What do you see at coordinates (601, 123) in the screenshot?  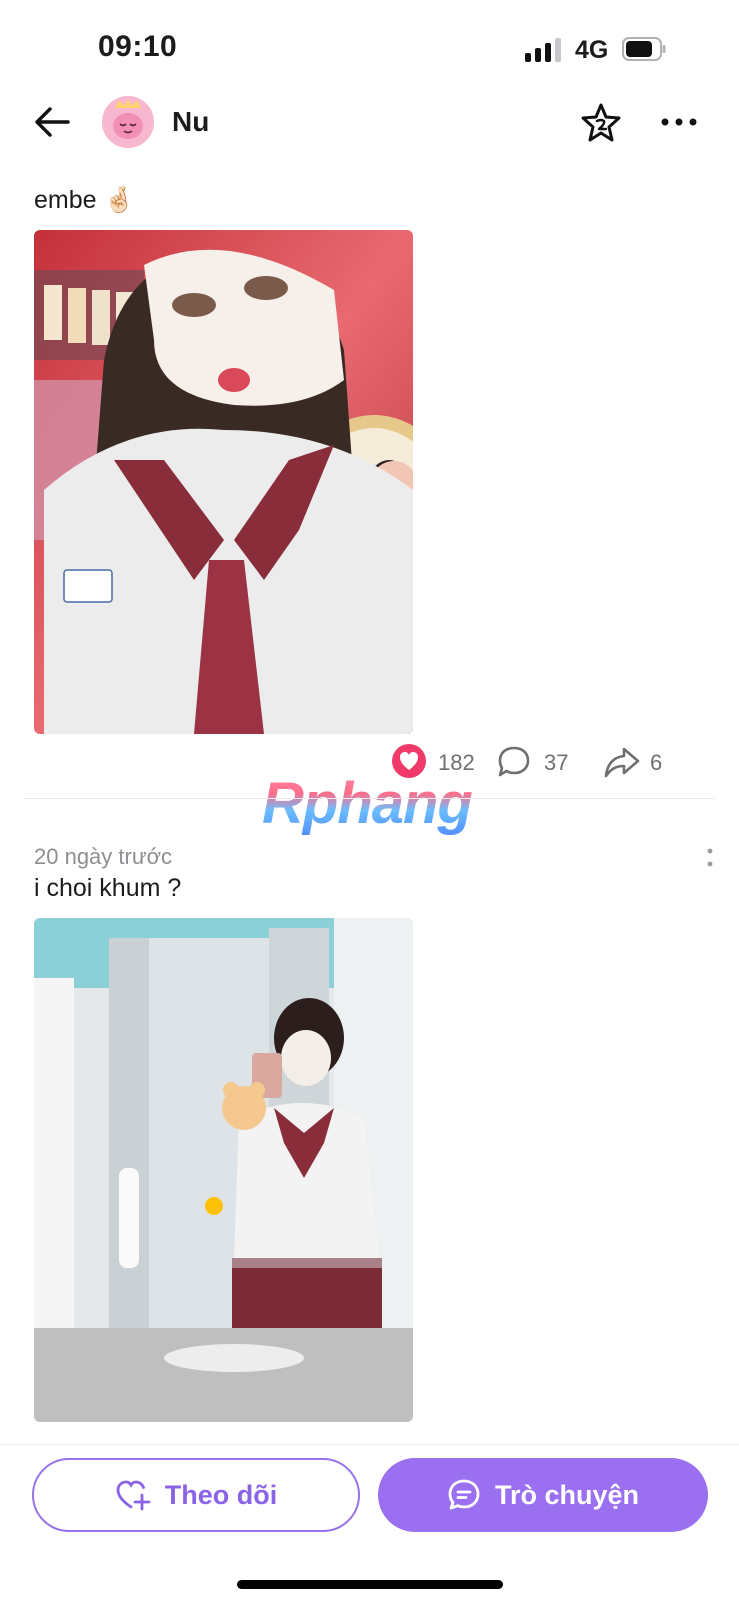 I see `star-icon` at bounding box center [601, 123].